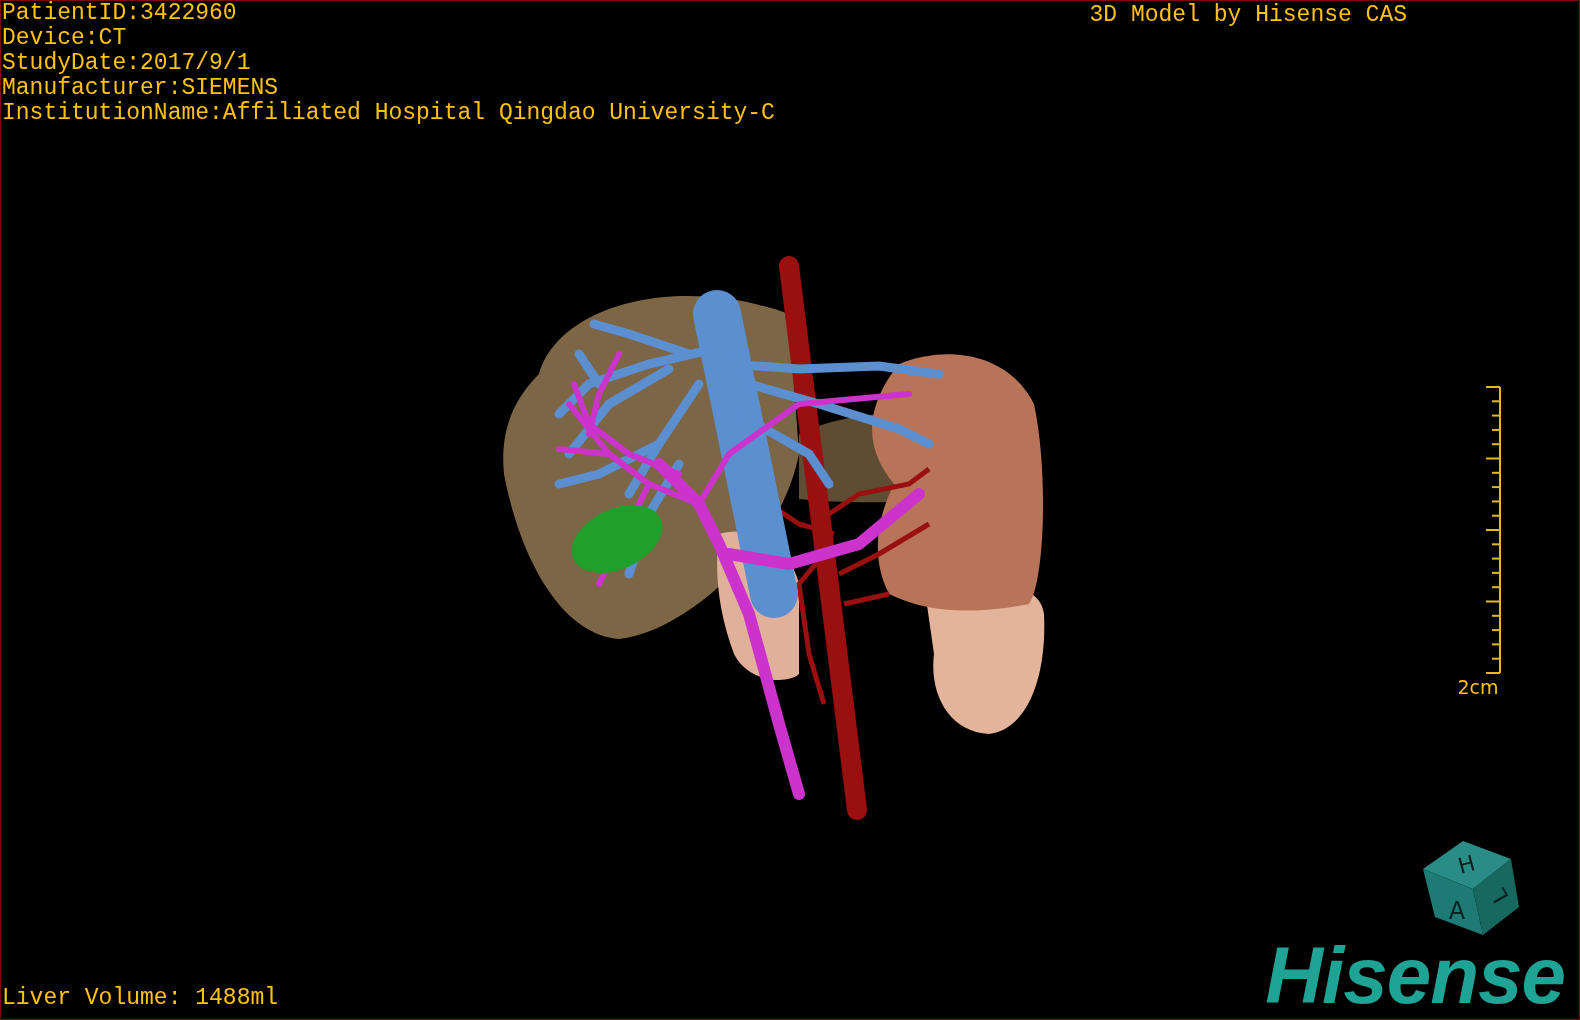 The width and height of the screenshot is (1580, 1020). I want to click on orientation-cube-icon, so click(1471, 888).